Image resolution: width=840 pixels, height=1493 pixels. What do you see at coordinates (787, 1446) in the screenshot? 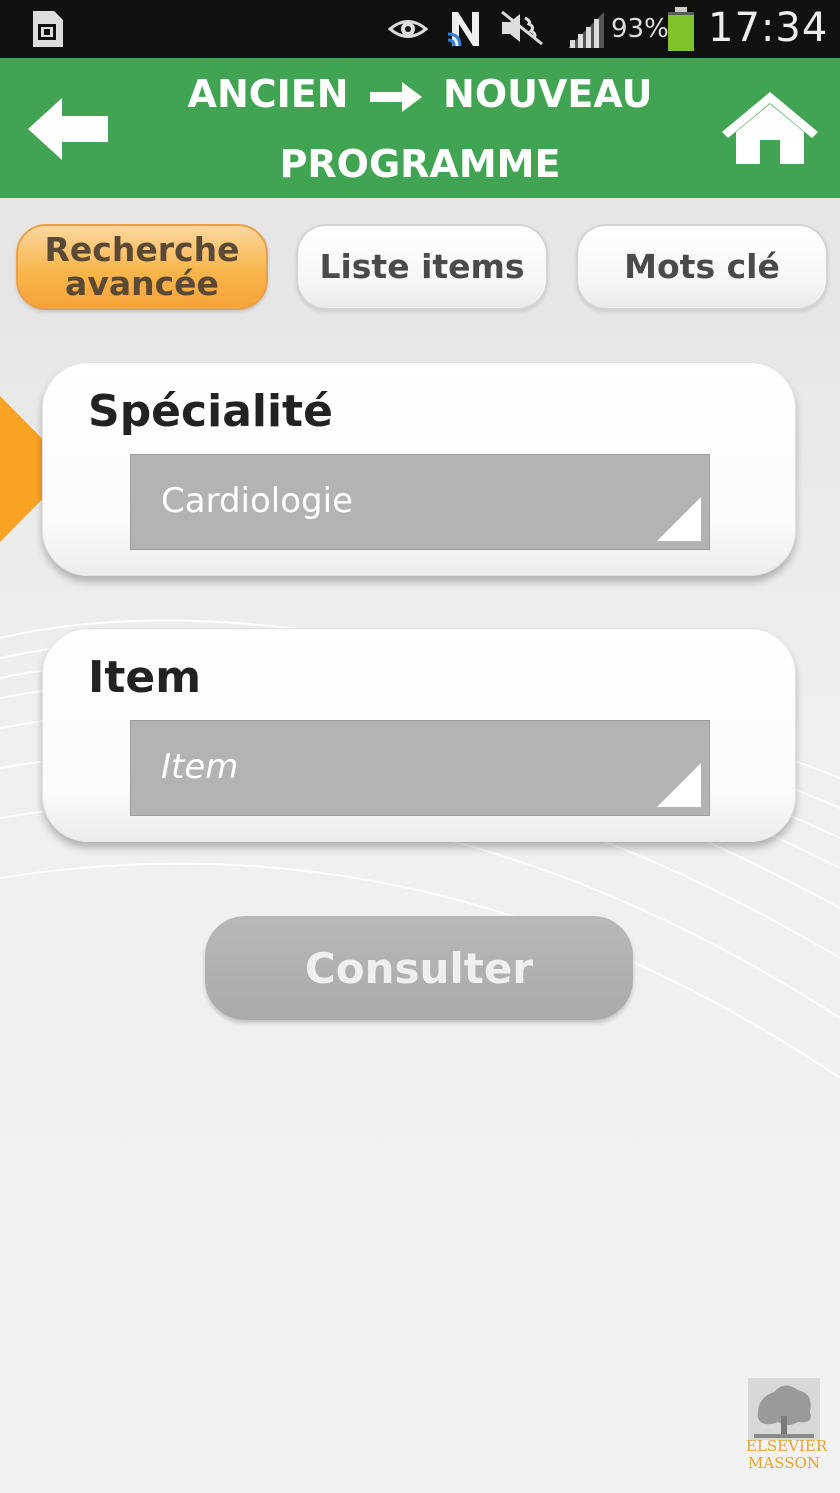
I see `logo-line1: ELSEVIER` at bounding box center [787, 1446].